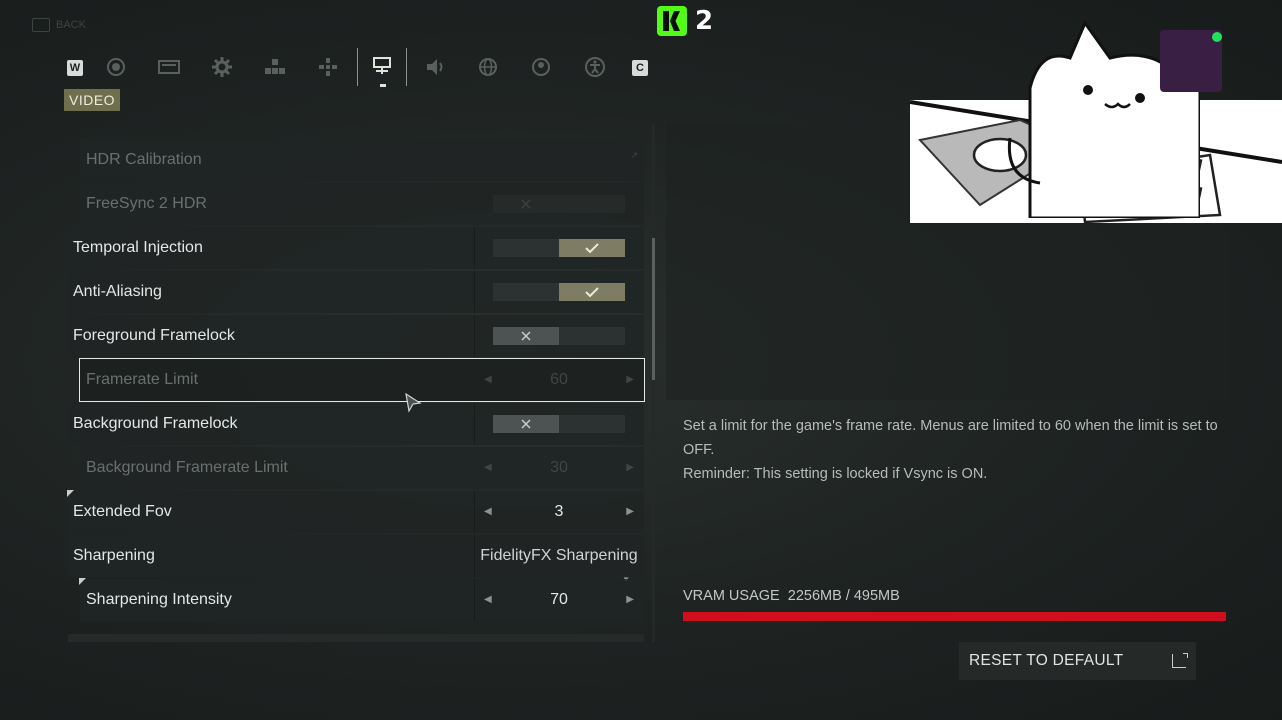 The image size is (1282, 720). I want to click on vram-value-text: 2256MB / 495MB, so click(843, 596).